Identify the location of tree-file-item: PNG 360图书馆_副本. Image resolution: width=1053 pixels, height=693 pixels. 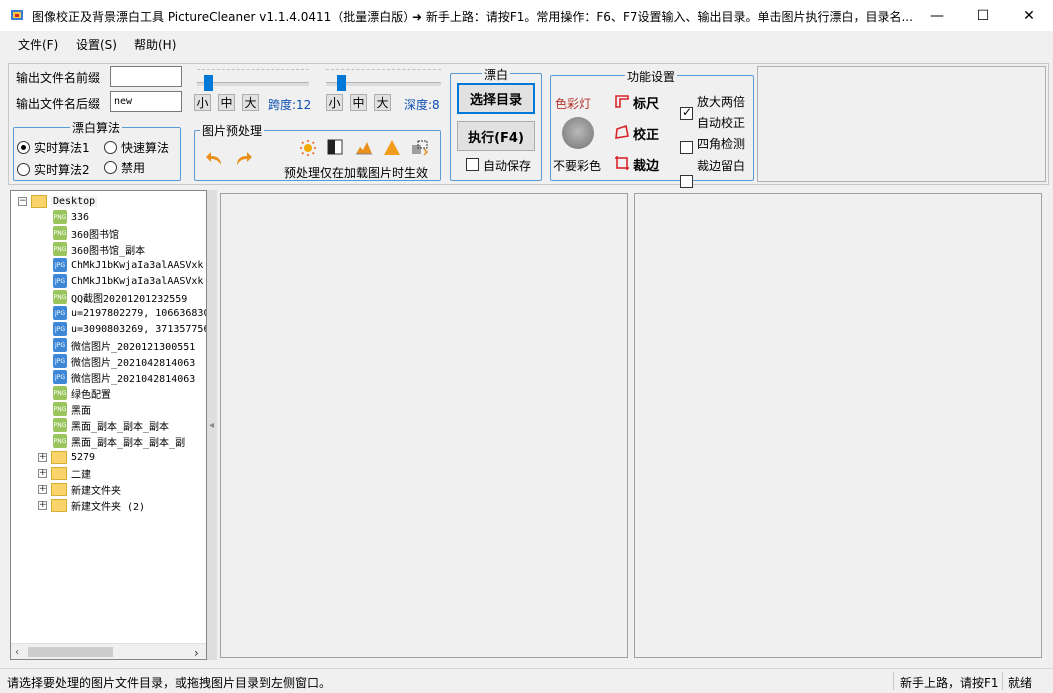
(99, 249).